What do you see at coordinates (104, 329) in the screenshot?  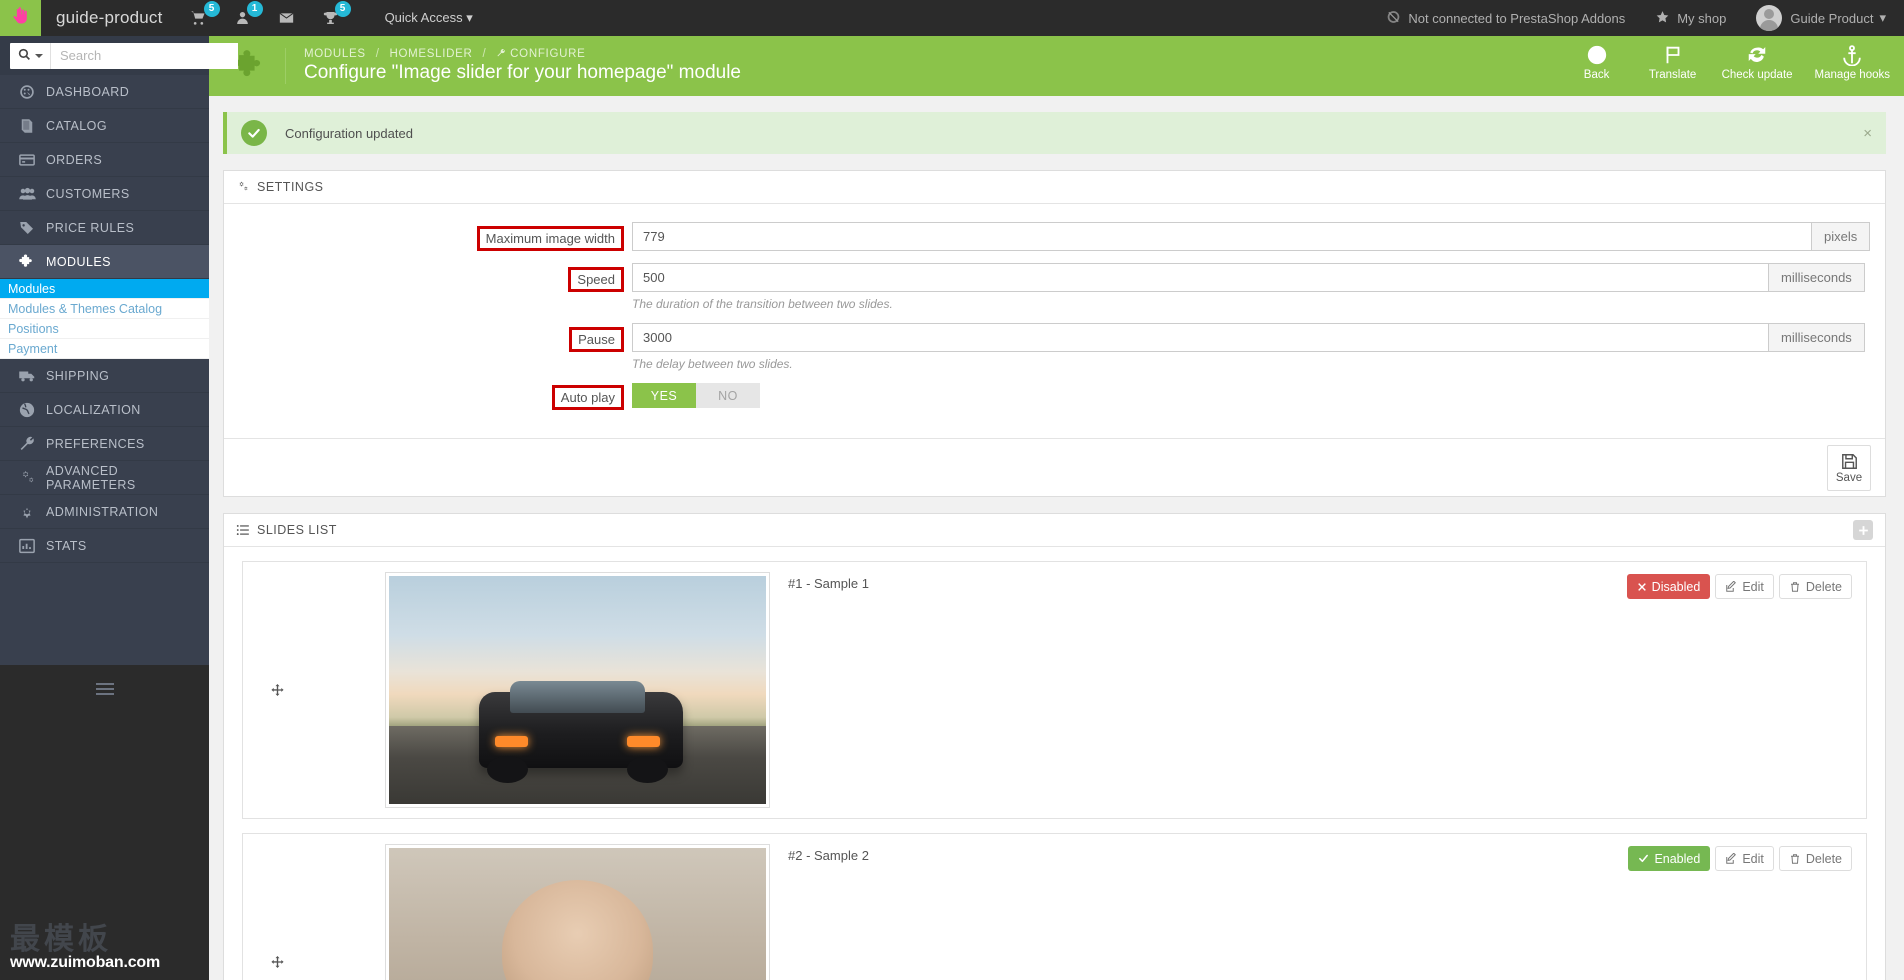 I see `sidebar-subitem-positions: Positions` at bounding box center [104, 329].